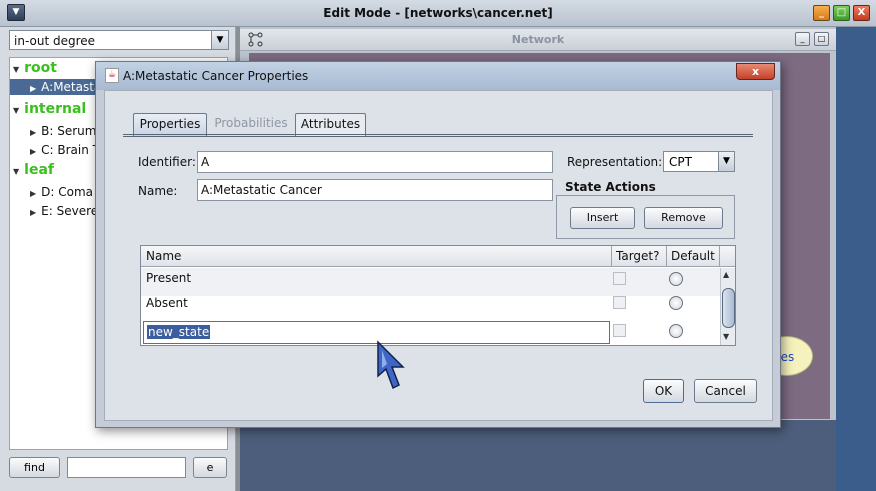 This screenshot has height=491, width=876. Describe the element at coordinates (40, 68) in the screenshot. I see `tree-group-label: root` at that location.